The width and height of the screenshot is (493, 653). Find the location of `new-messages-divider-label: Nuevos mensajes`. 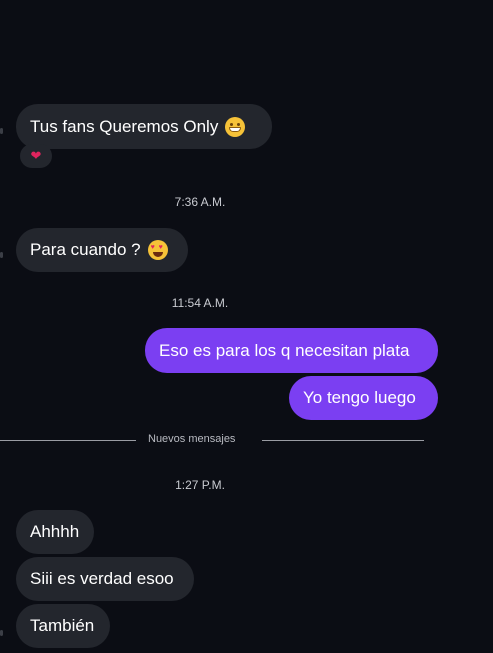

new-messages-divider-label: Nuevos mensajes is located at coordinates (192, 439).